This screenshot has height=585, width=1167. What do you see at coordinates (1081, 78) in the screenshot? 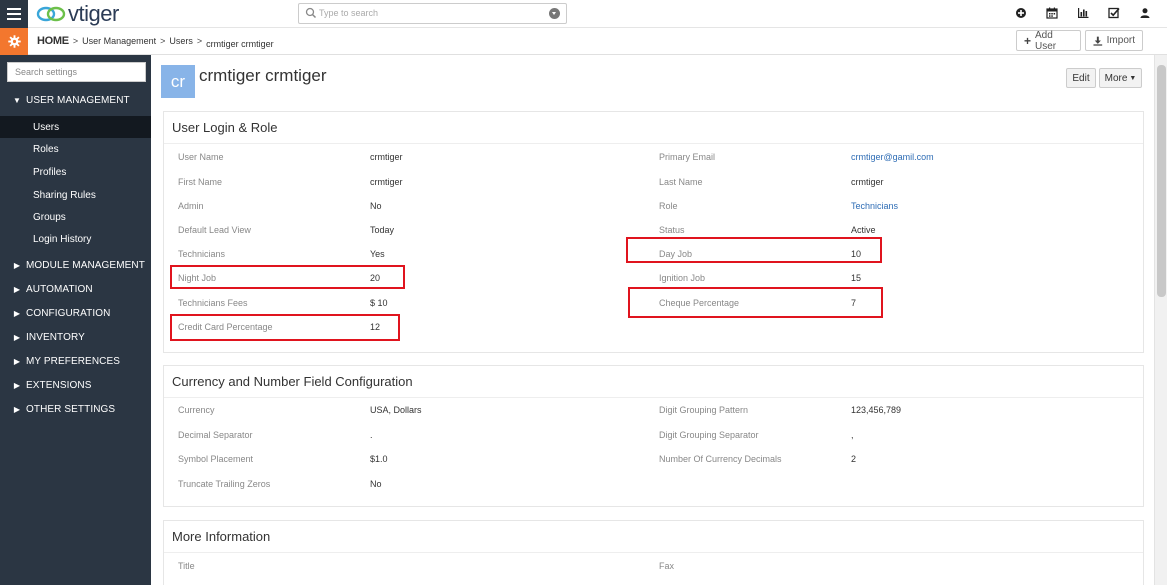
I see `edit-button: Edit` at bounding box center [1081, 78].